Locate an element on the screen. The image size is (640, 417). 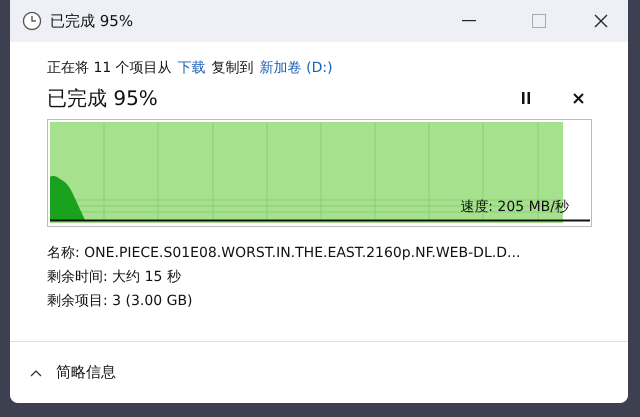
folder-link: 下载 is located at coordinates (192, 68).